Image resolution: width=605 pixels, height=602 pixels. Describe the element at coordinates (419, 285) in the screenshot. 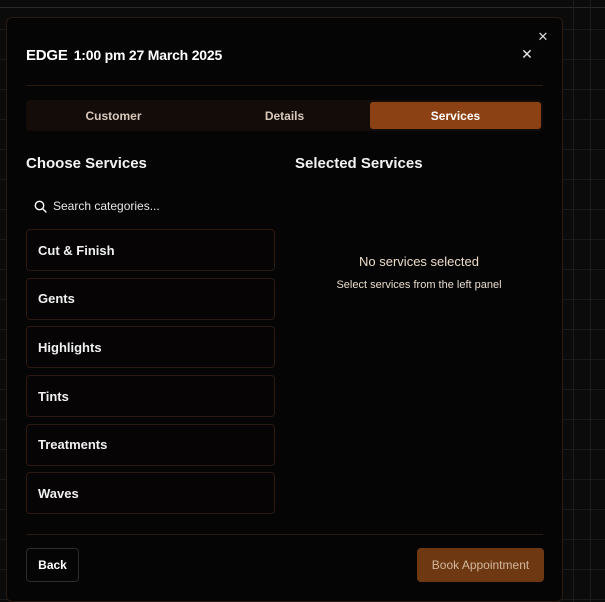

I see `empty-state-subtitle: Select services from the left panel` at that location.